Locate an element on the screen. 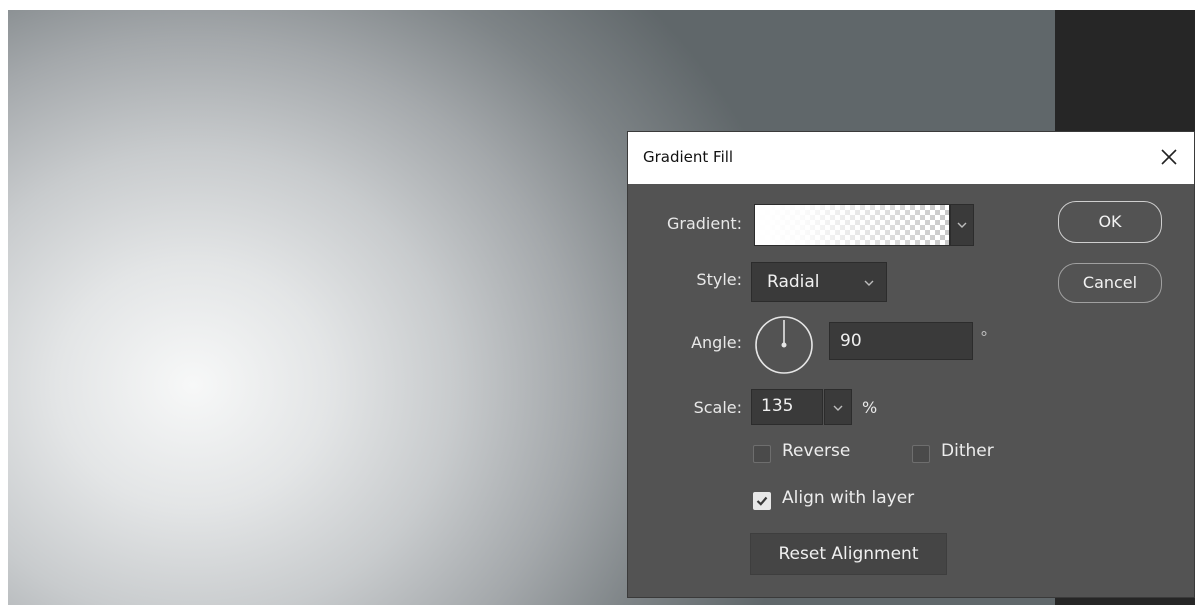 The height and width of the screenshot is (605, 1195). angle-dial-icon is located at coordinates (784, 345).